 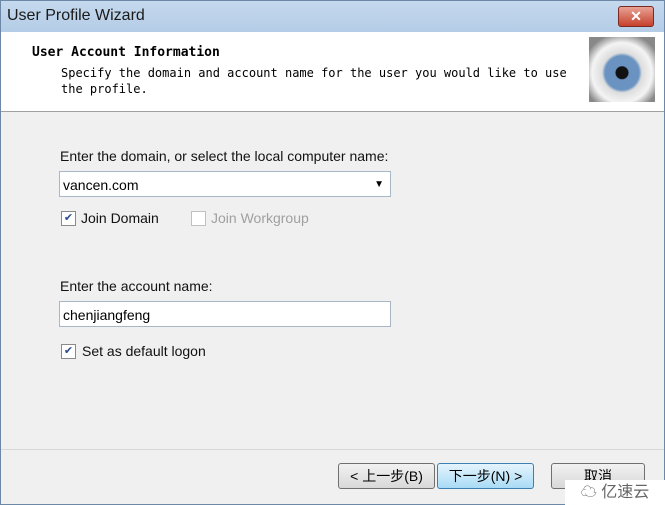 I want to click on window-title: User Profile Wizard, so click(x=76, y=15).